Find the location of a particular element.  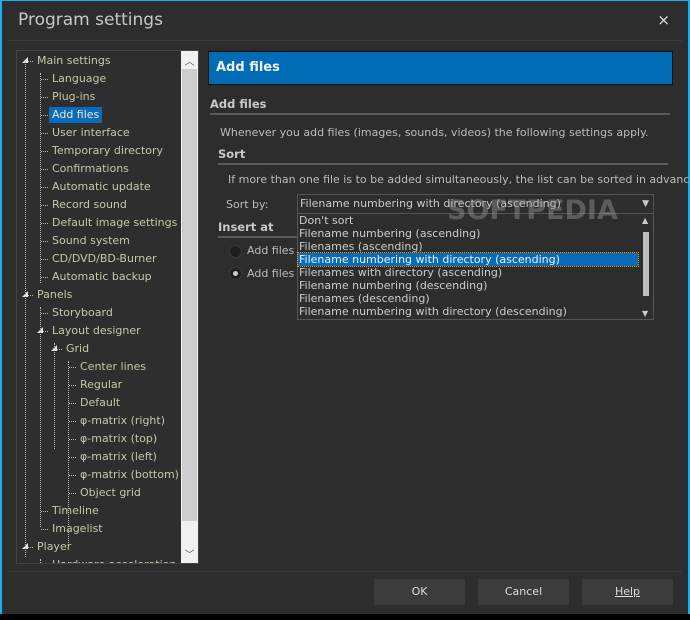

tree-item: Timeline is located at coordinates (75, 511).